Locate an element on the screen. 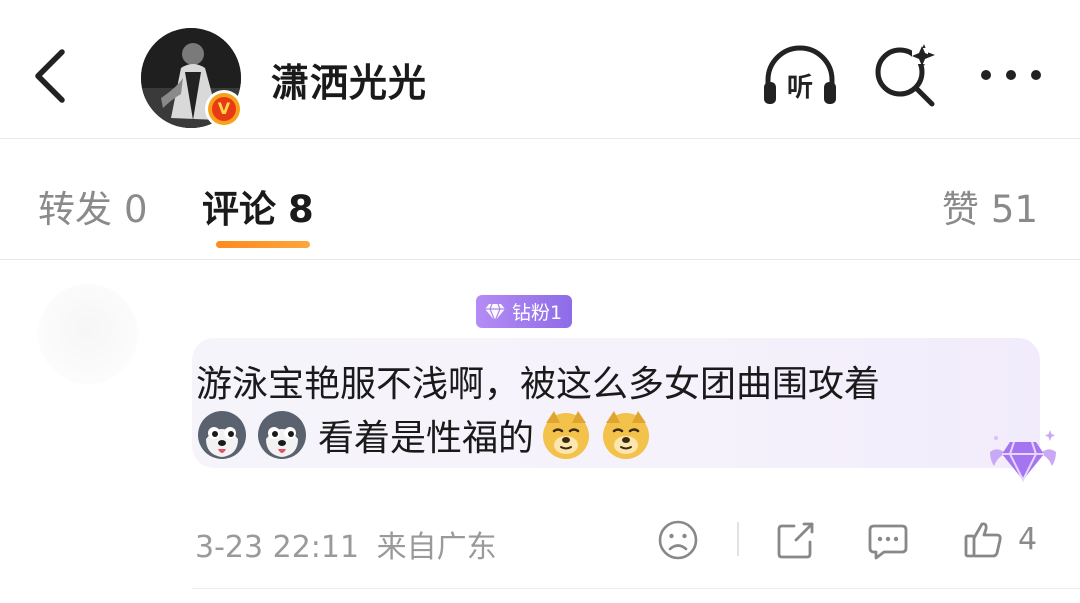  dislike-button is located at coordinates (678, 540).